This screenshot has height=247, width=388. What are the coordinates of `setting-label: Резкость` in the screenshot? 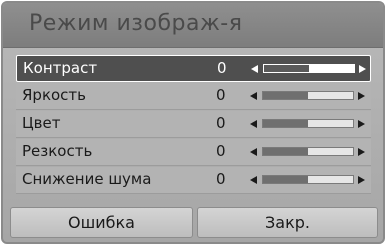 It's located at (57, 151).